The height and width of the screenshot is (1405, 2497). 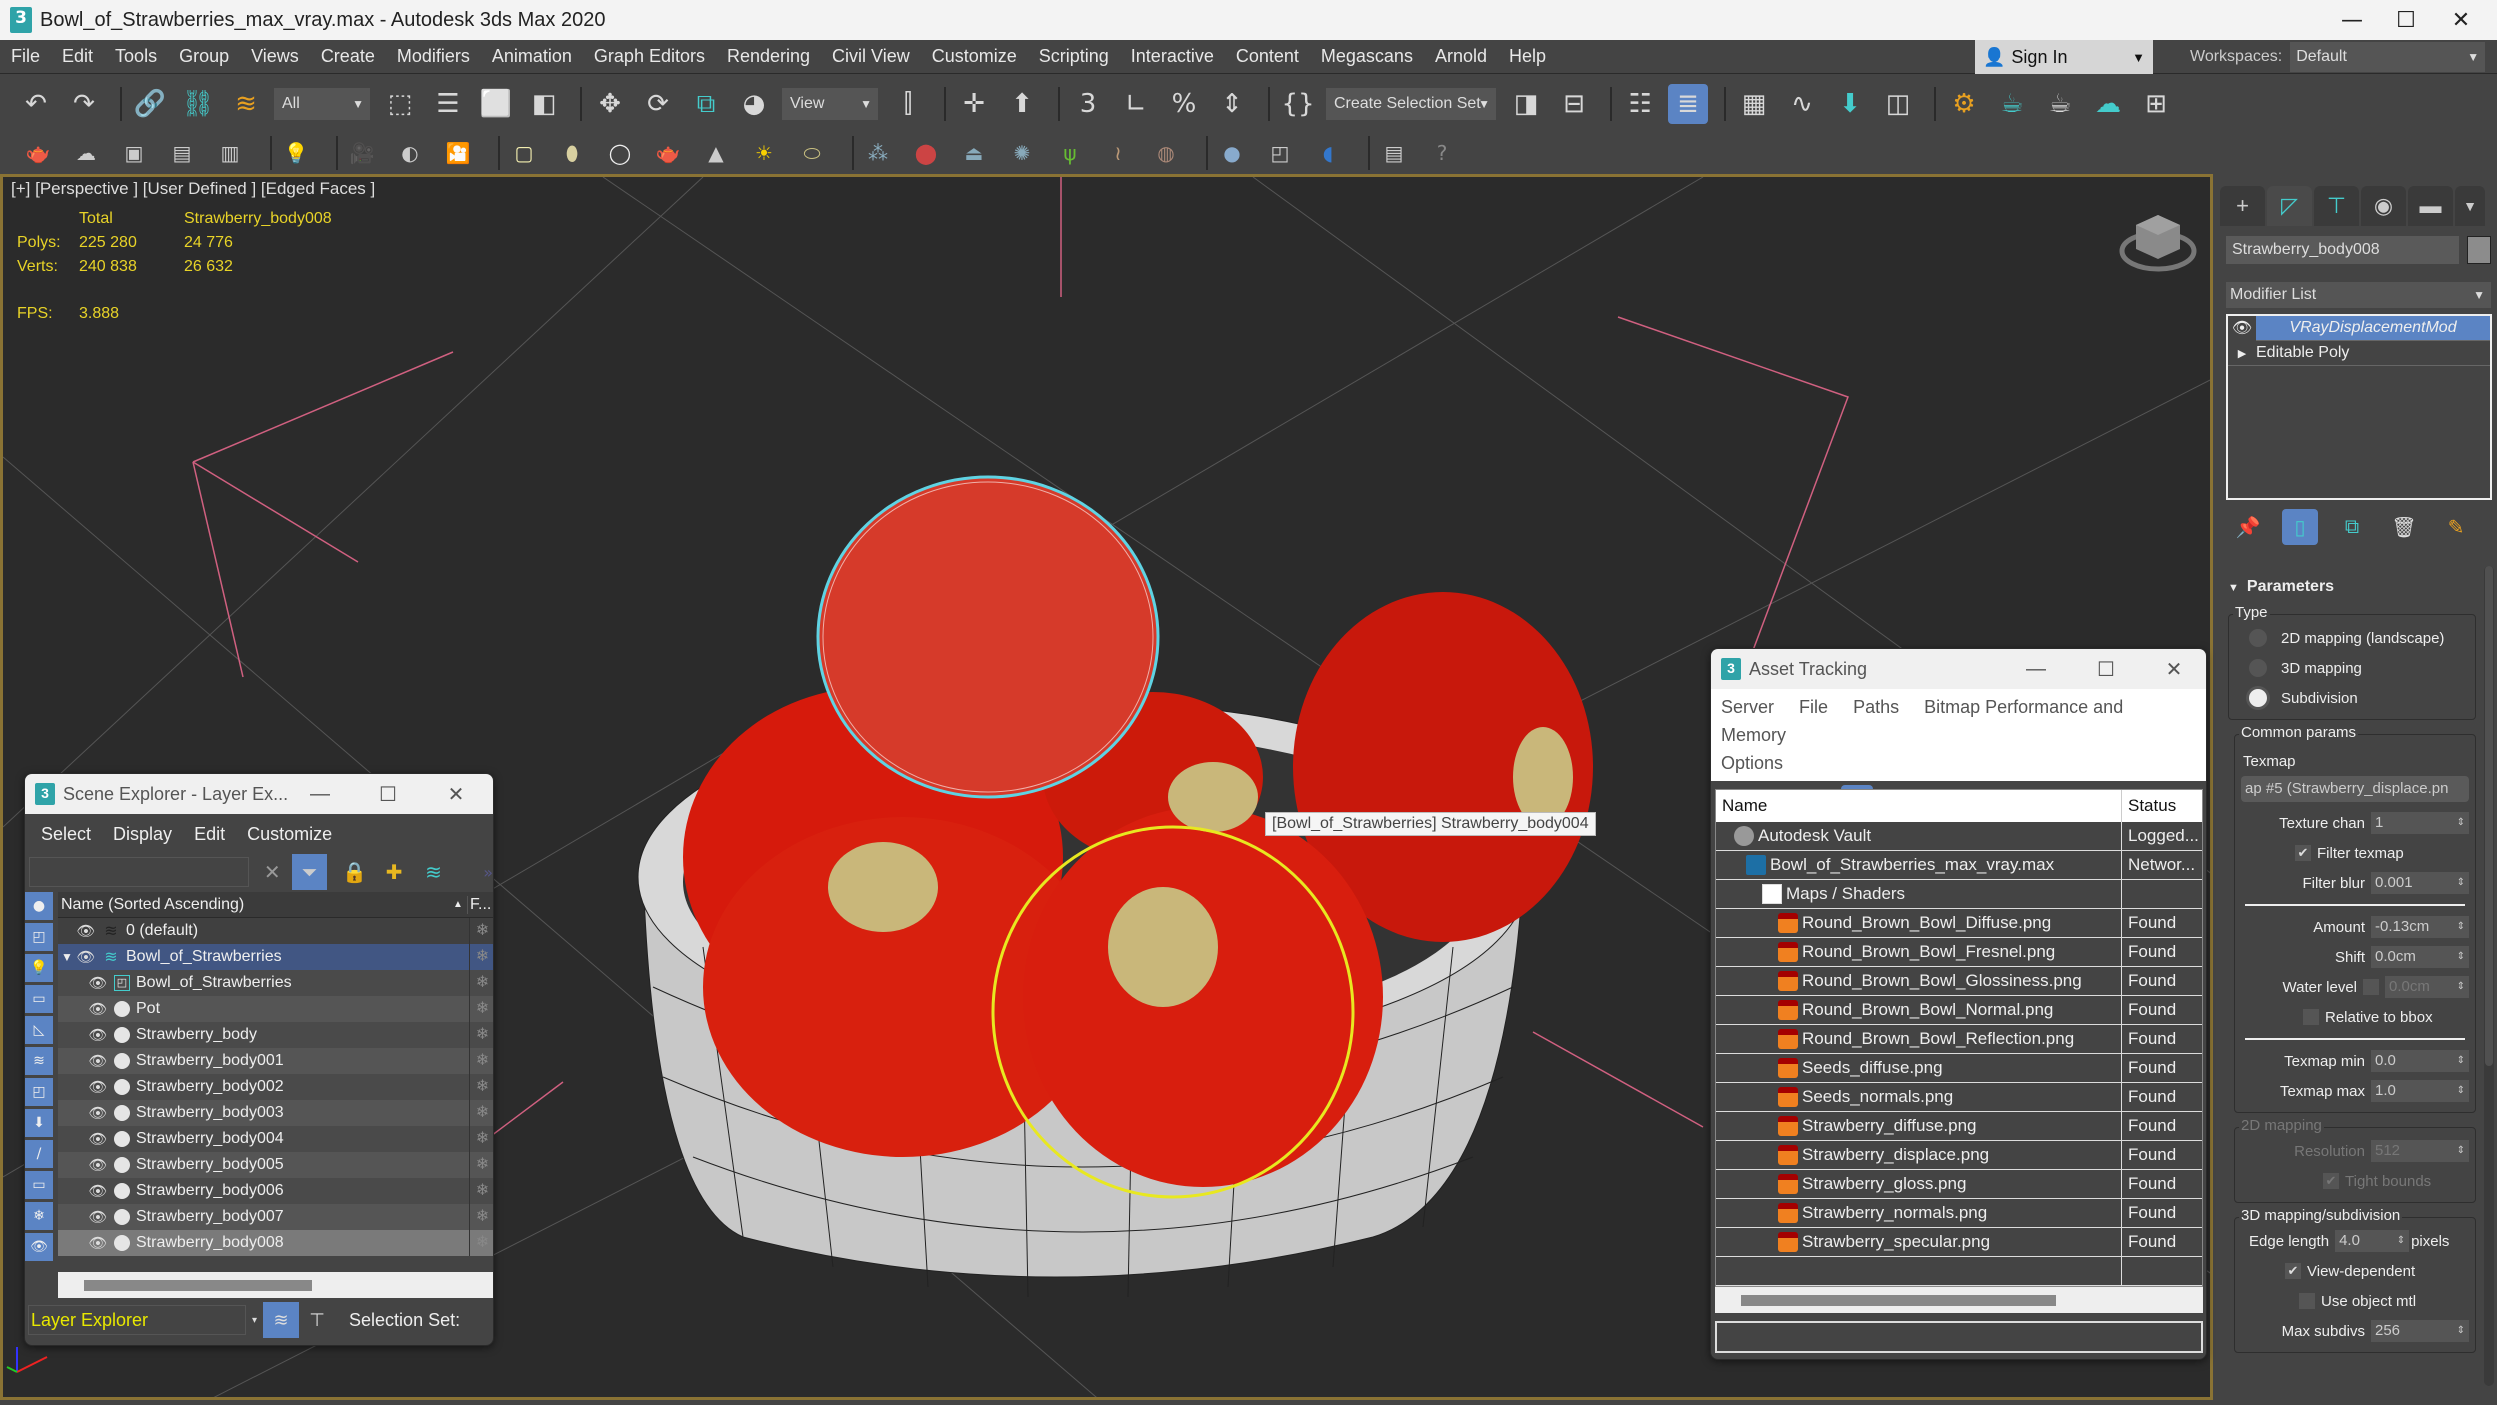 I want to click on cloud-icon: ☁, so click(x=86, y=153).